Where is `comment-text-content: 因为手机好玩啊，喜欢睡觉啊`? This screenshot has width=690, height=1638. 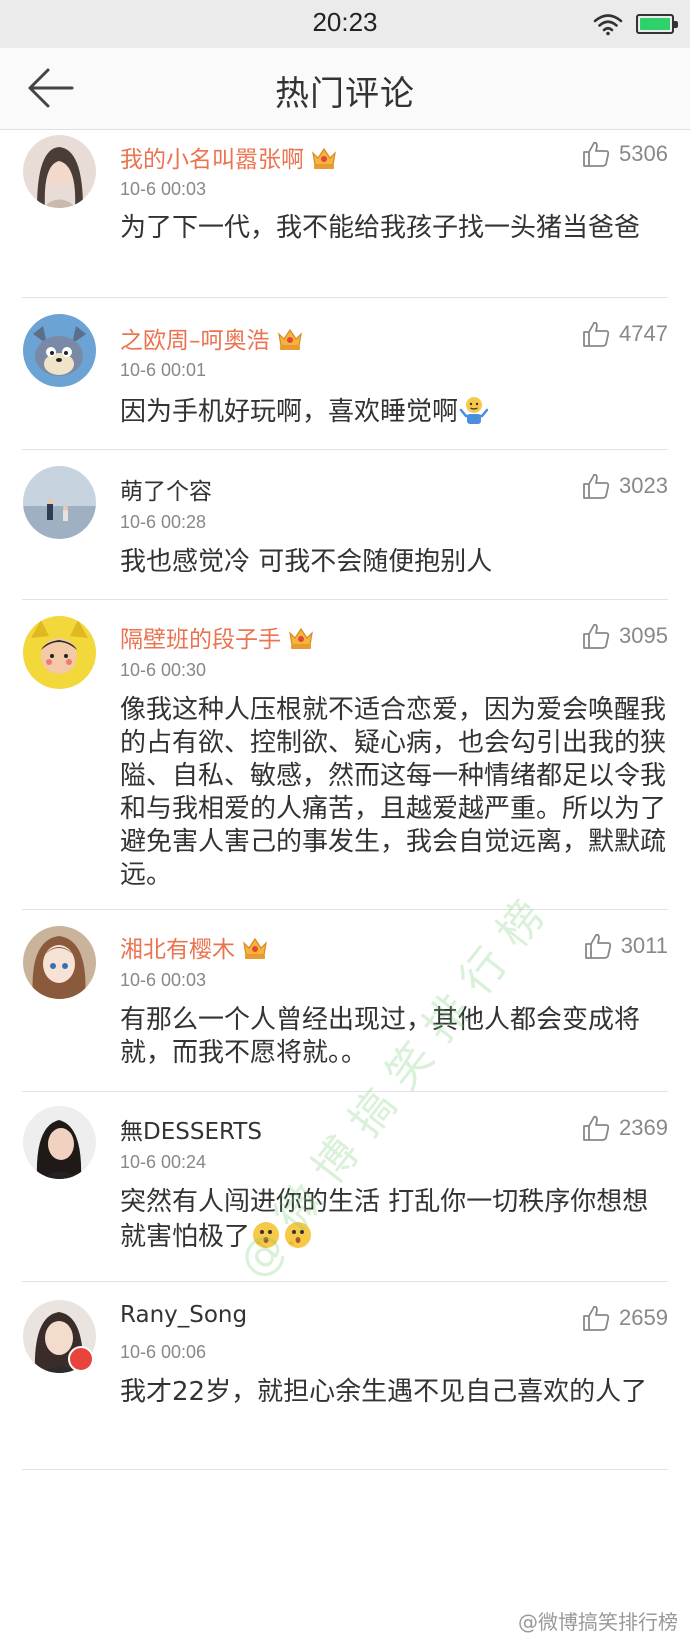 comment-text-content: 因为手机好玩啊，喜欢睡觉啊 is located at coordinates (289, 412).